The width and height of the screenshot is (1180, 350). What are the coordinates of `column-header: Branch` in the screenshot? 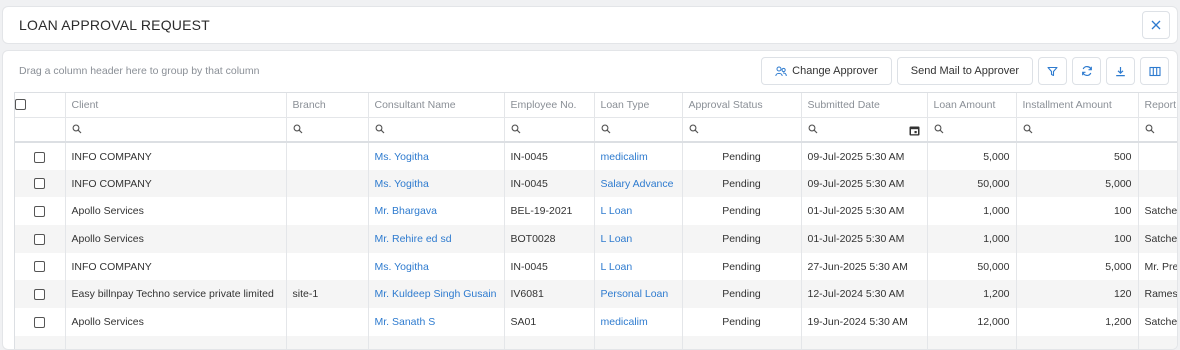 It's located at (327, 105).